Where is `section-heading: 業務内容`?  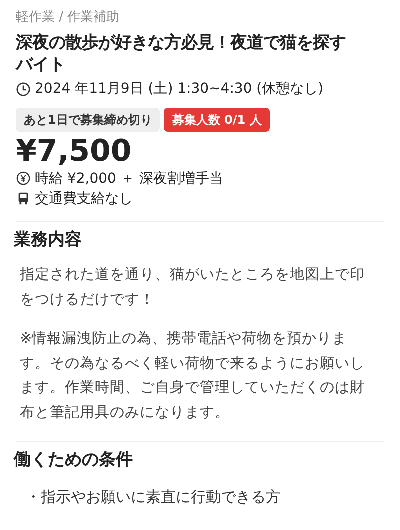
section-heading: 業務内容 is located at coordinates (48, 240).